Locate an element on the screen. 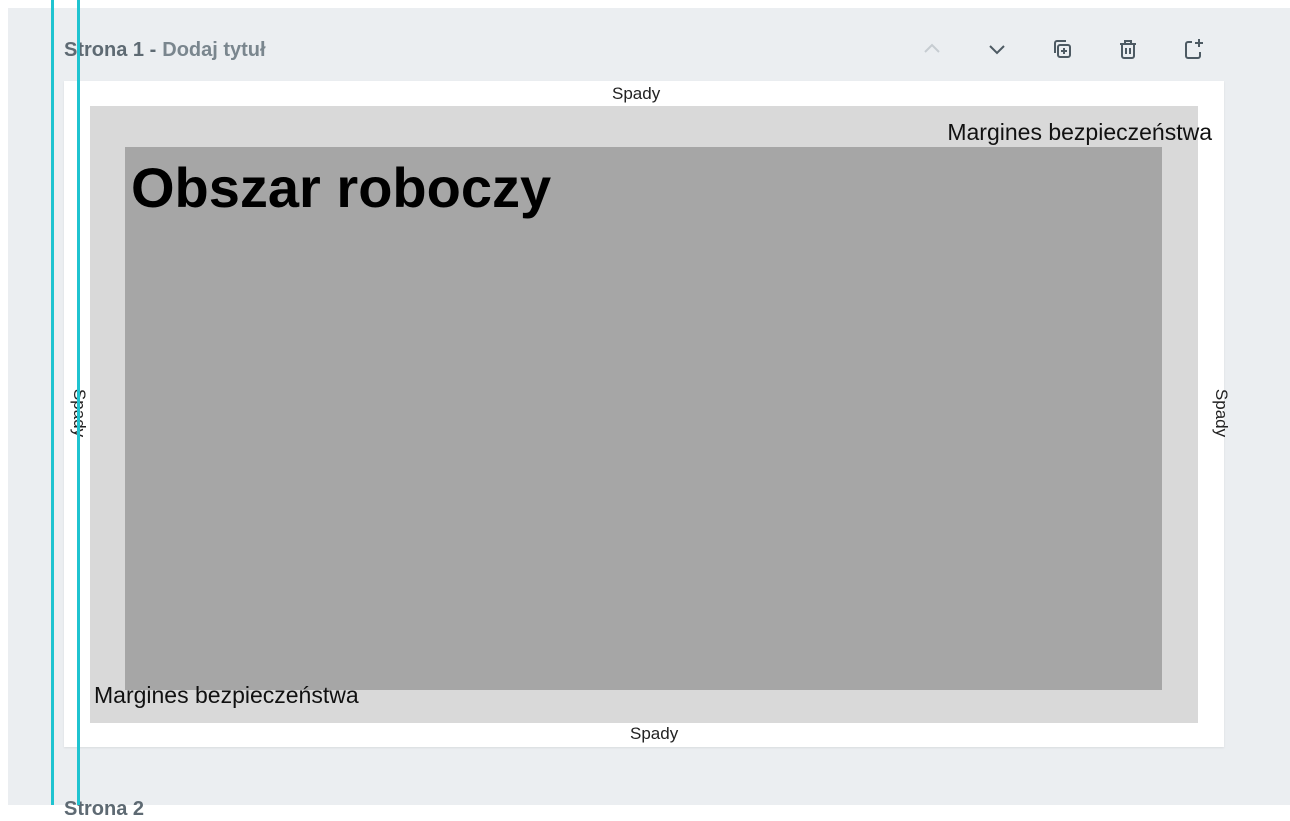 This screenshot has height=821, width=1290. bleed-label-bottom: Spady is located at coordinates (654, 733).